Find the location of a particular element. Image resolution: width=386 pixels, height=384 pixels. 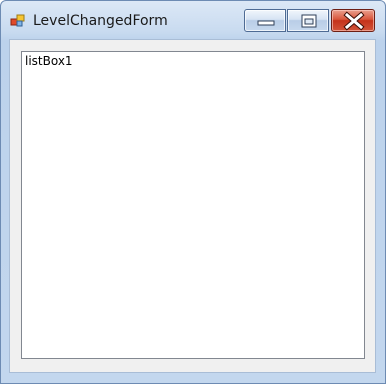

close-icon is located at coordinates (354, 21).